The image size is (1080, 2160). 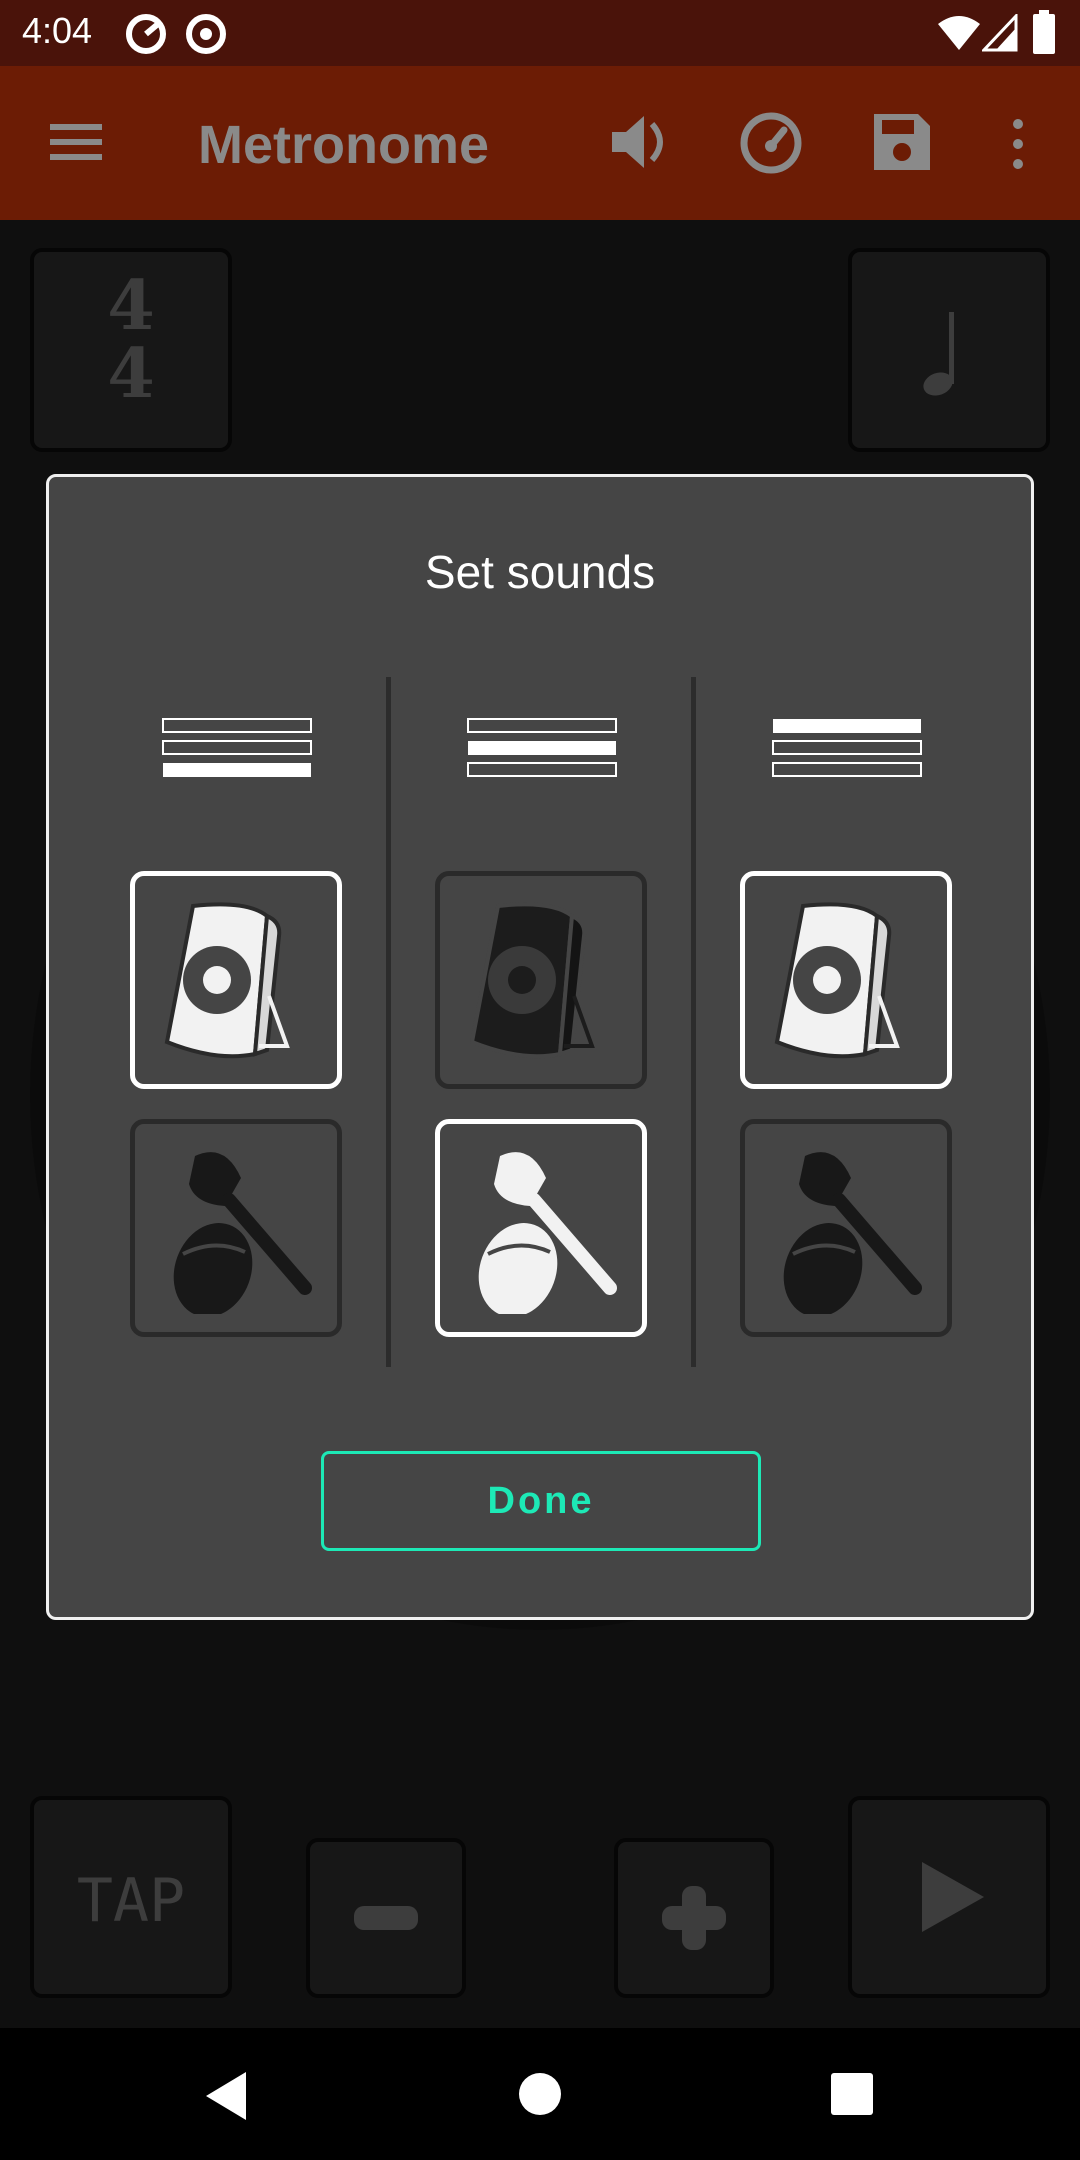 I want to click on home-icon, so click(x=540, y=2094).